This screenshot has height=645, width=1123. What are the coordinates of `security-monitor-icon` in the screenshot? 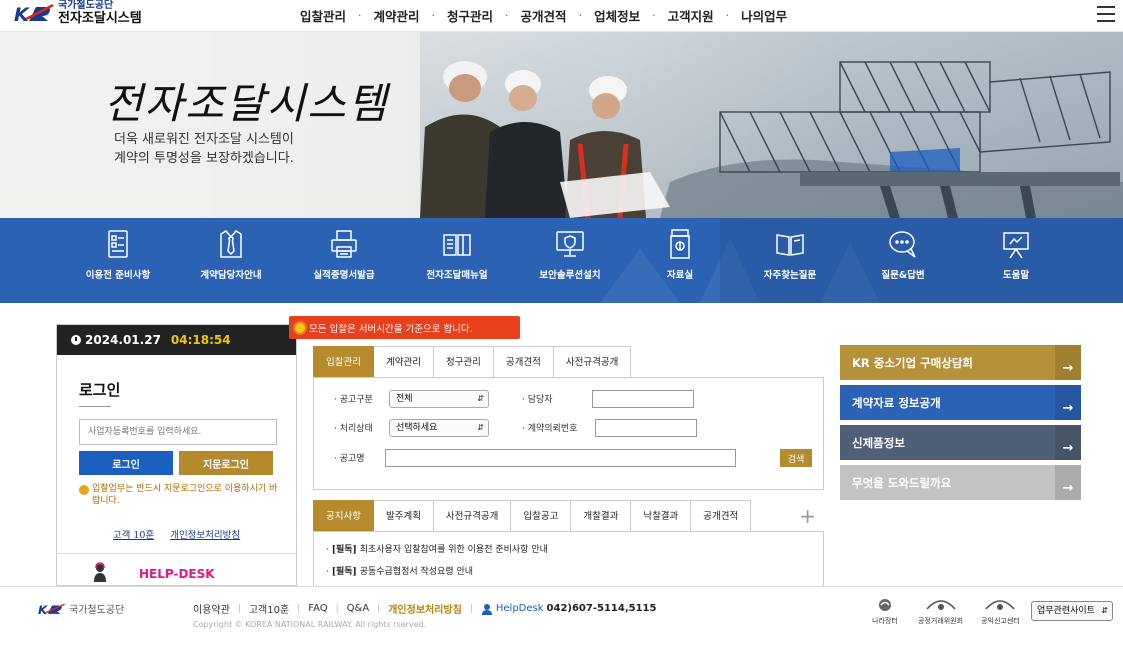 It's located at (570, 244).